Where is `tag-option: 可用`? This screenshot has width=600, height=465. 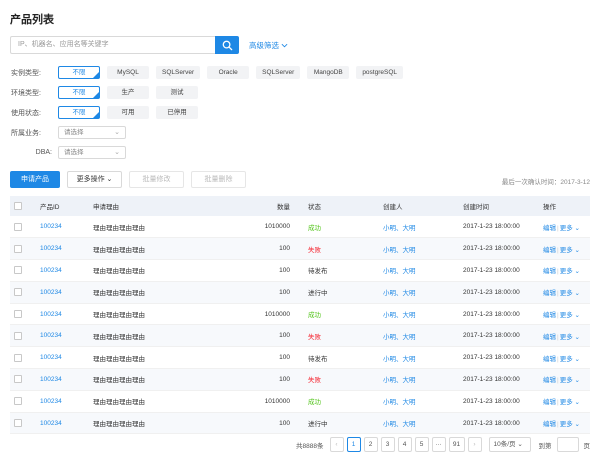 tag-option: 可用 is located at coordinates (128, 112).